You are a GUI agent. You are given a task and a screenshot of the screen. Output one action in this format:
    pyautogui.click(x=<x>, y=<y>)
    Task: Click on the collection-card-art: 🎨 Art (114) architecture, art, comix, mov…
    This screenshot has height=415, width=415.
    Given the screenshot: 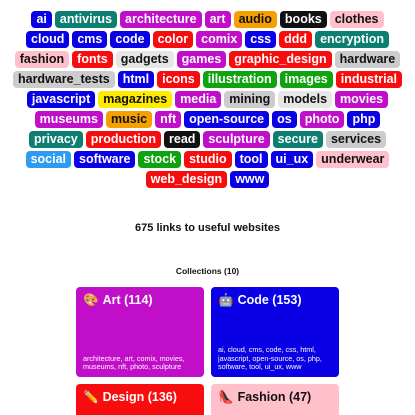 What is the action you would take?
    pyautogui.click(x=140, y=332)
    